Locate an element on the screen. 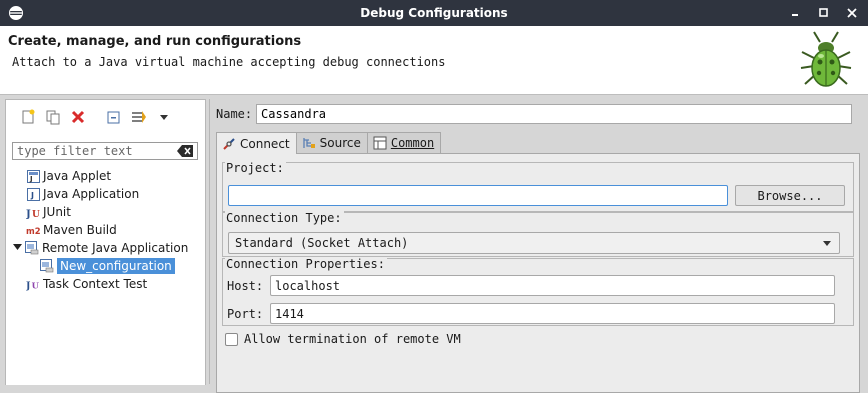 This screenshot has height=393, width=868. window-title: Debug Configurations is located at coordinates (434, 13).